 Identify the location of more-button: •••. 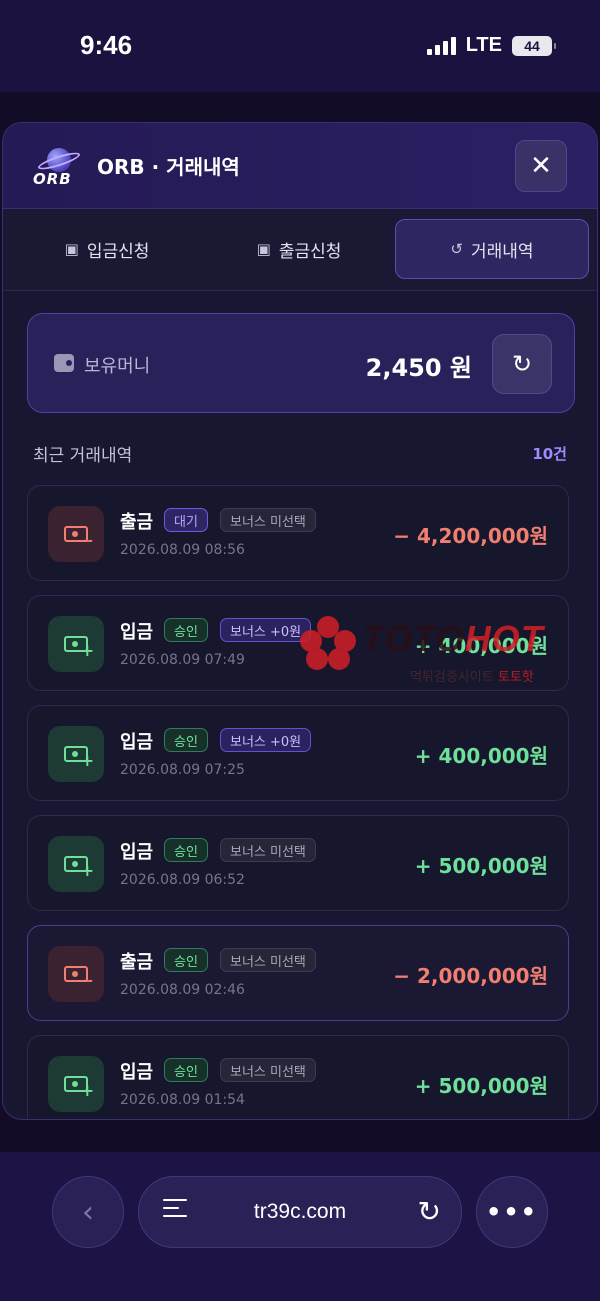
(512, 1212).